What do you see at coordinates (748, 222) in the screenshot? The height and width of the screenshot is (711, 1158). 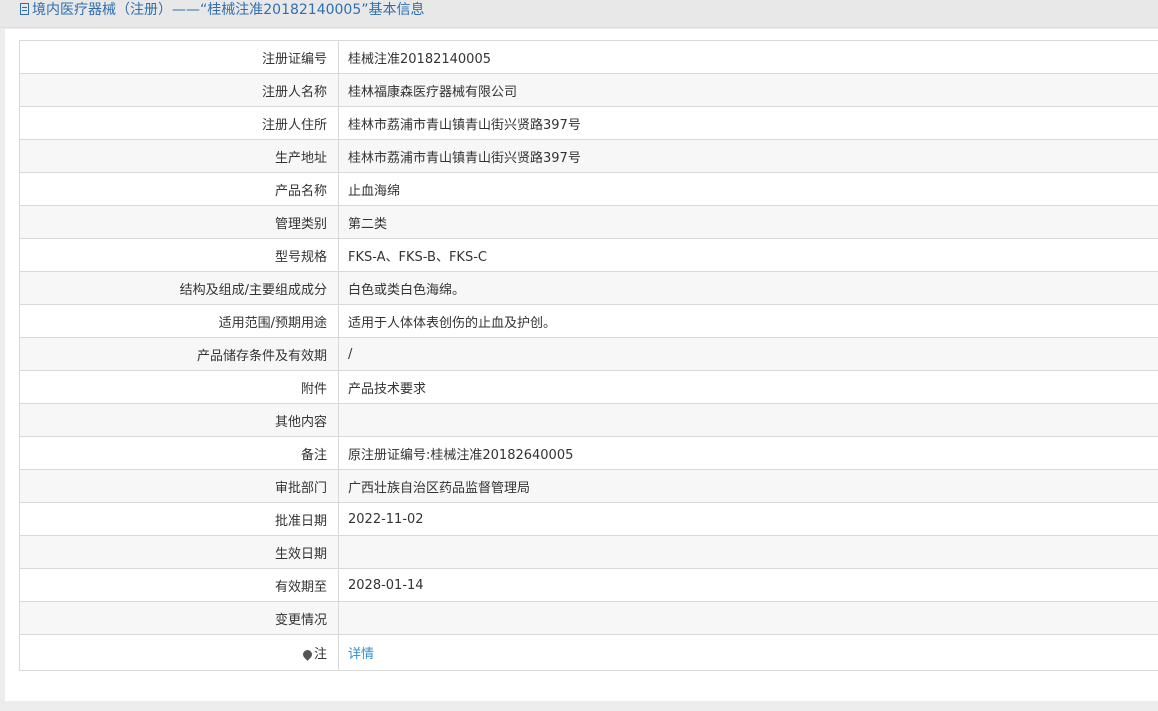 I see `row-value: 第二类` at bounding box center [748, 222].